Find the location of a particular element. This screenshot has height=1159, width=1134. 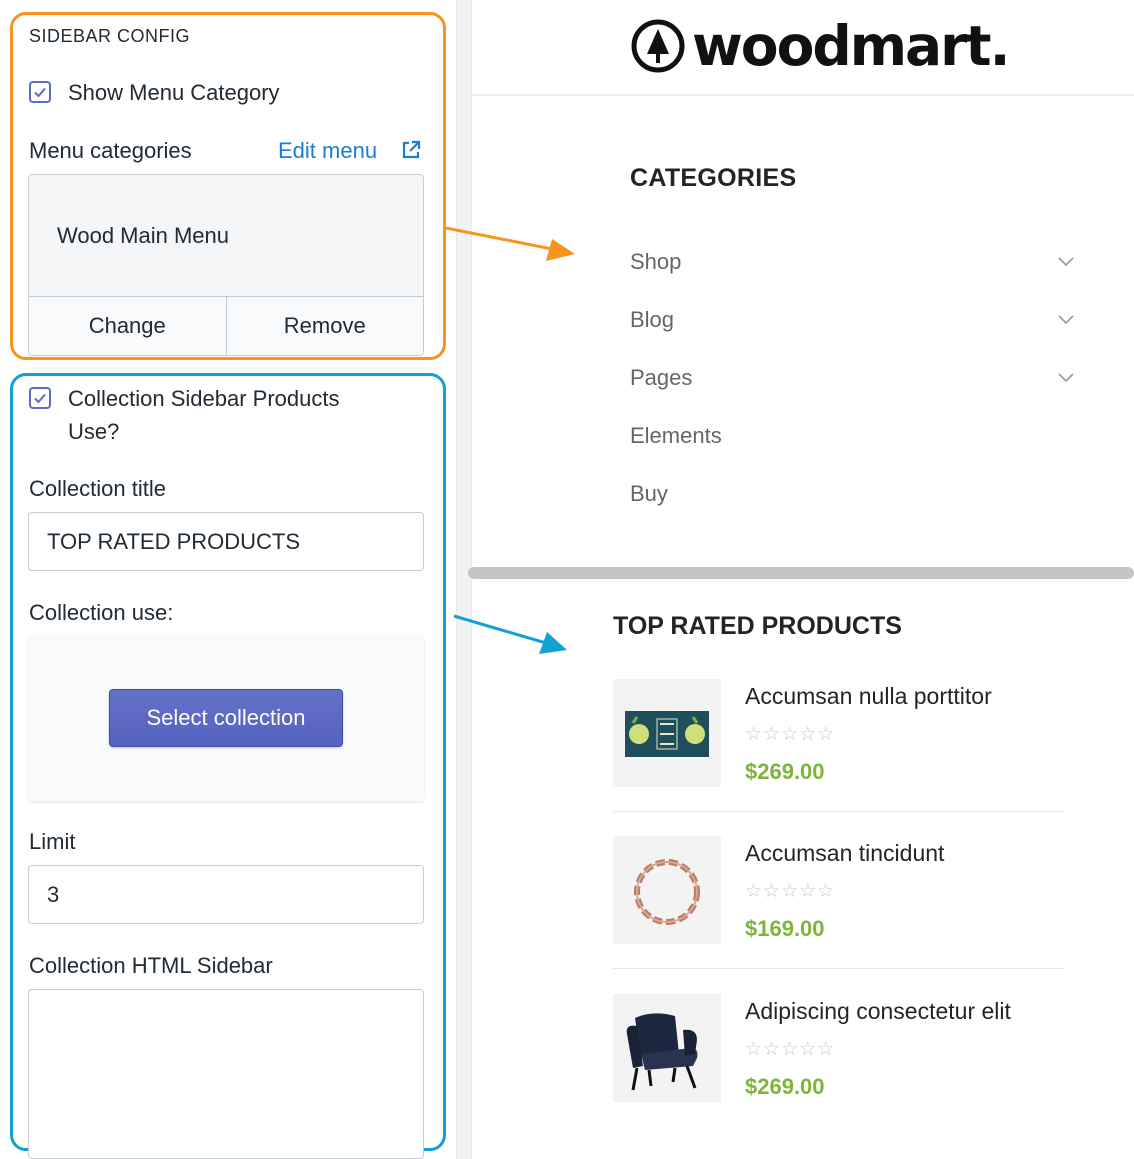

blue-arrow-icon is located at coordinates (510, 634).